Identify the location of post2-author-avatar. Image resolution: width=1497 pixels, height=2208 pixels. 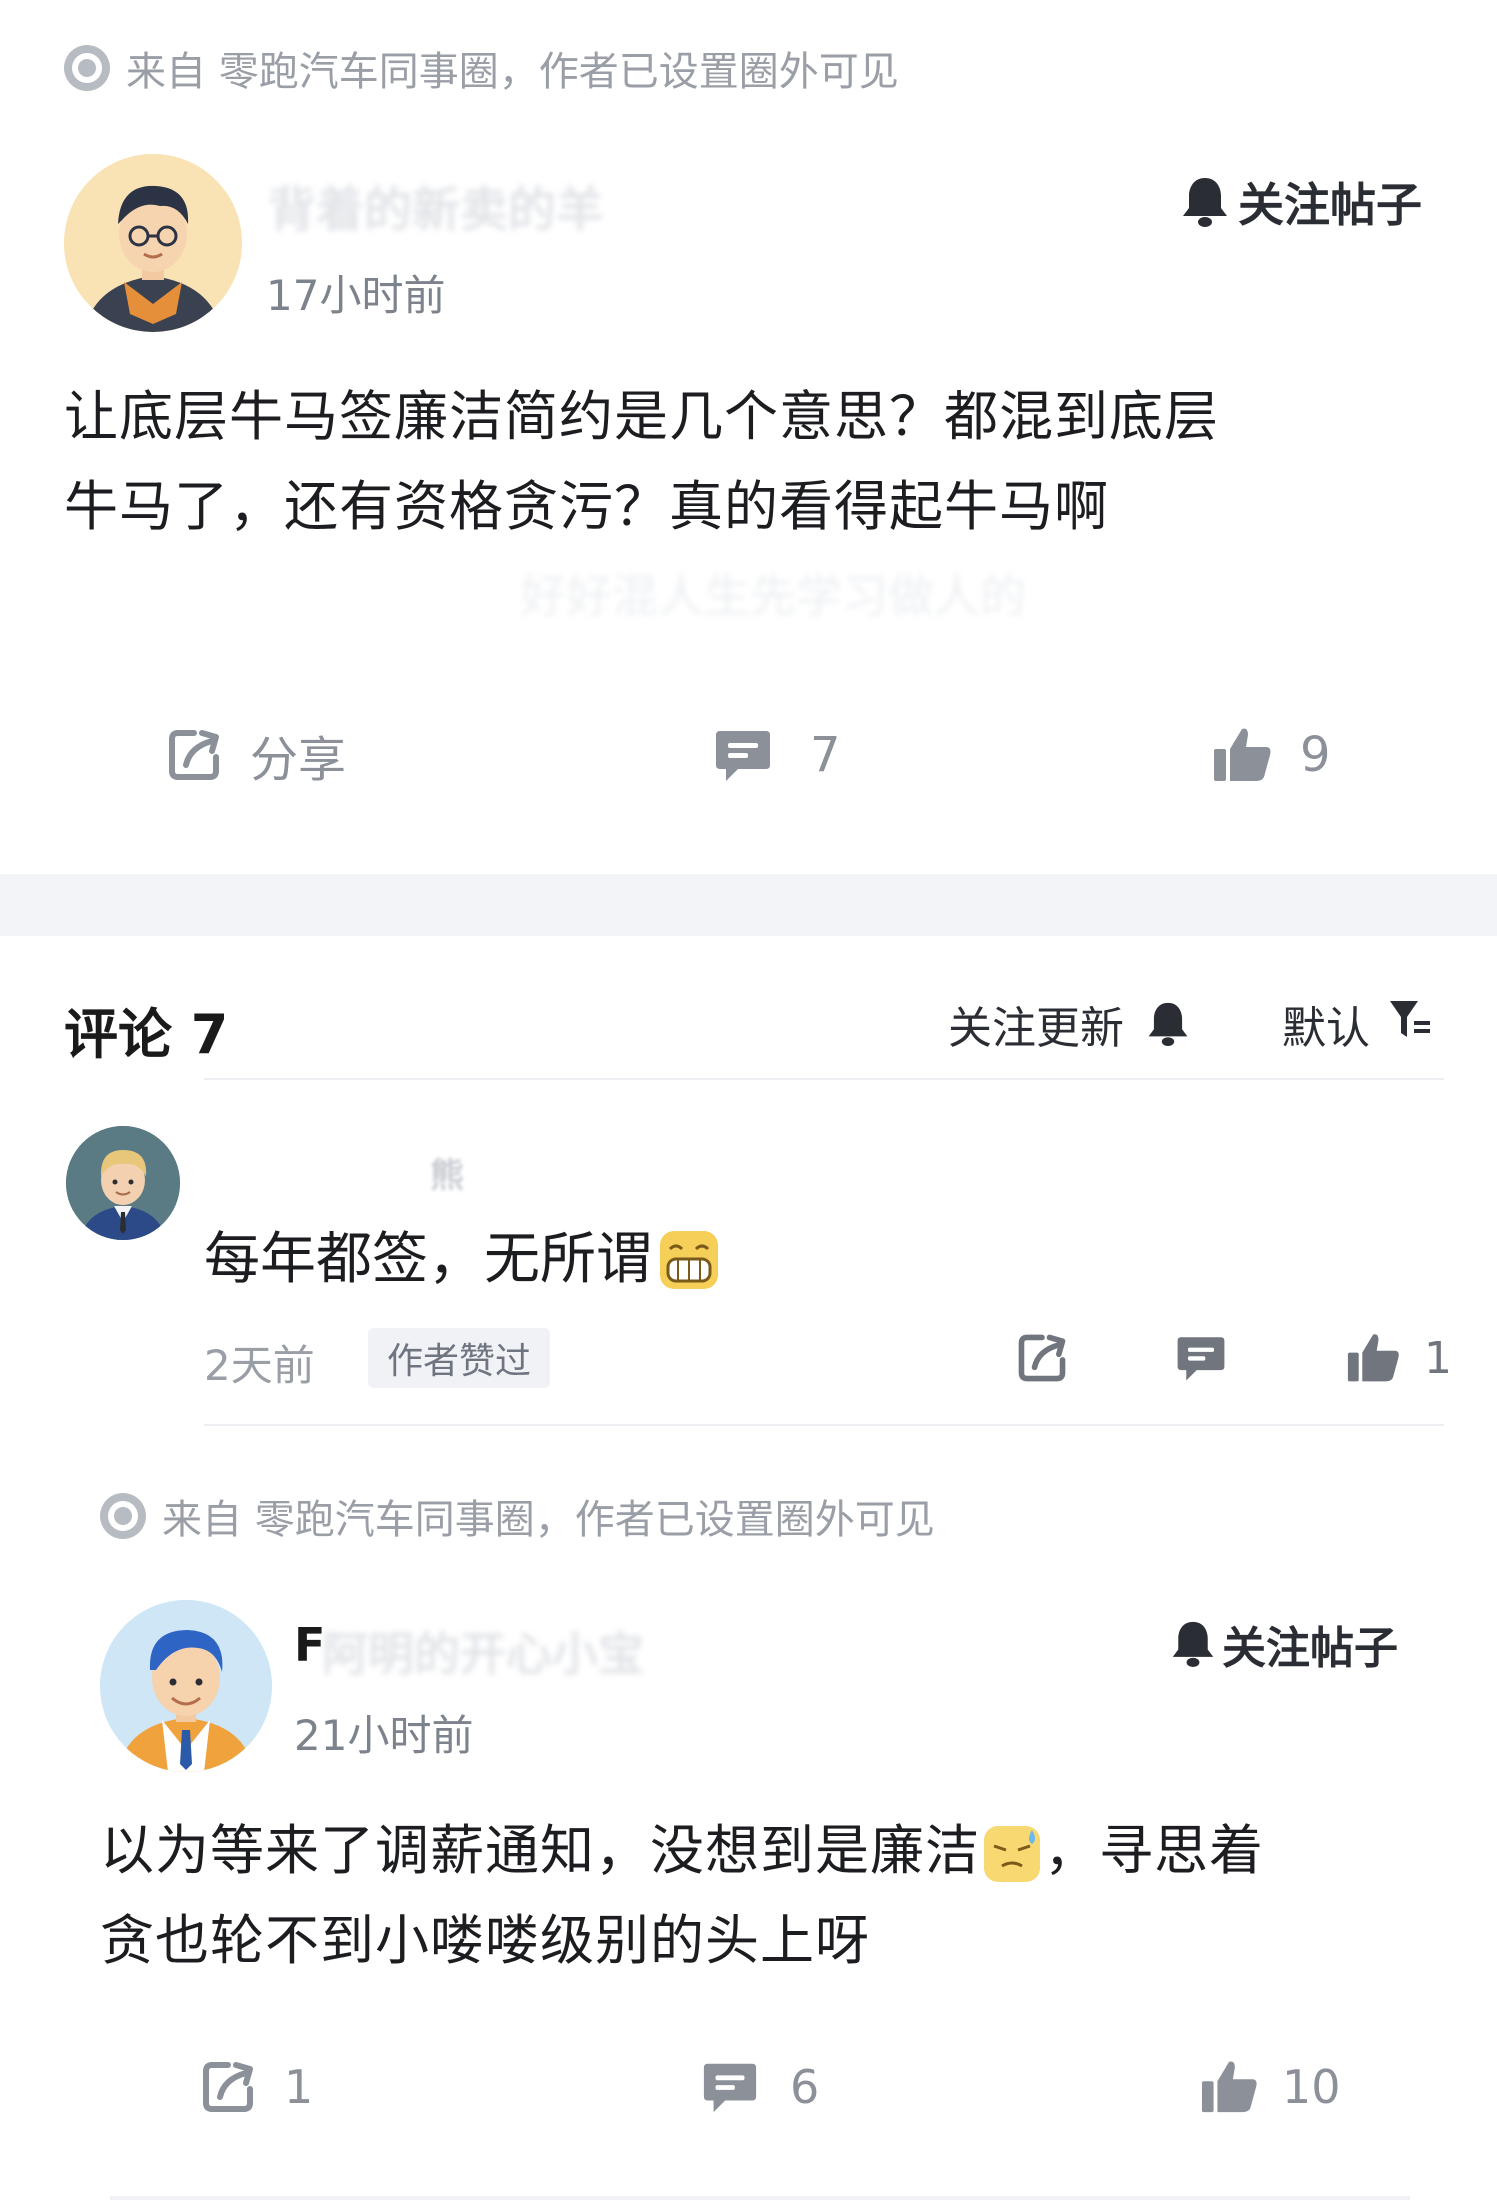
(186, 1686).